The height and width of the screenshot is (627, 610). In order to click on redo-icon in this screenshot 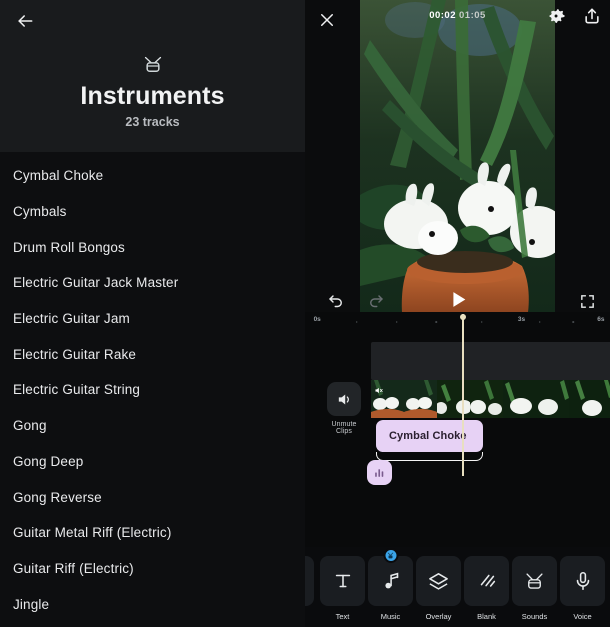, I will do `click(376, 302)`.